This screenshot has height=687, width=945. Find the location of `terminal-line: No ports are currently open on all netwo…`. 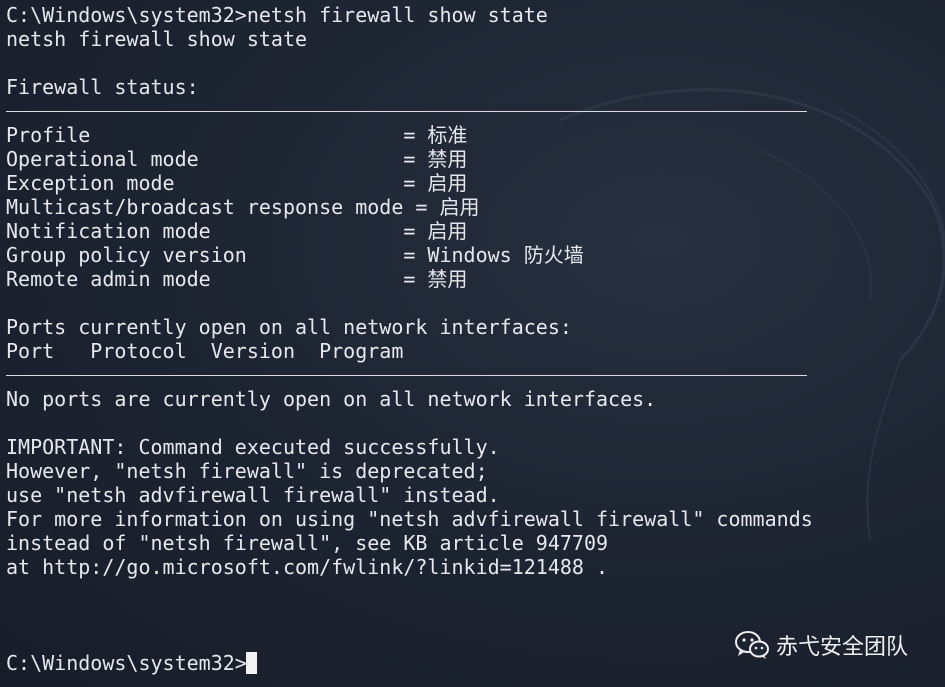

terminal-line: No ports are currently open on all netwo… is located at coordinates (331, 399).